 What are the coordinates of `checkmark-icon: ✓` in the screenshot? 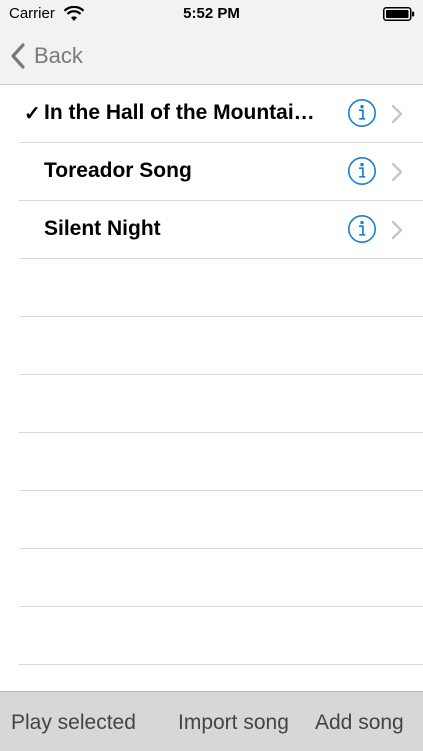 It's located at (32, 114).